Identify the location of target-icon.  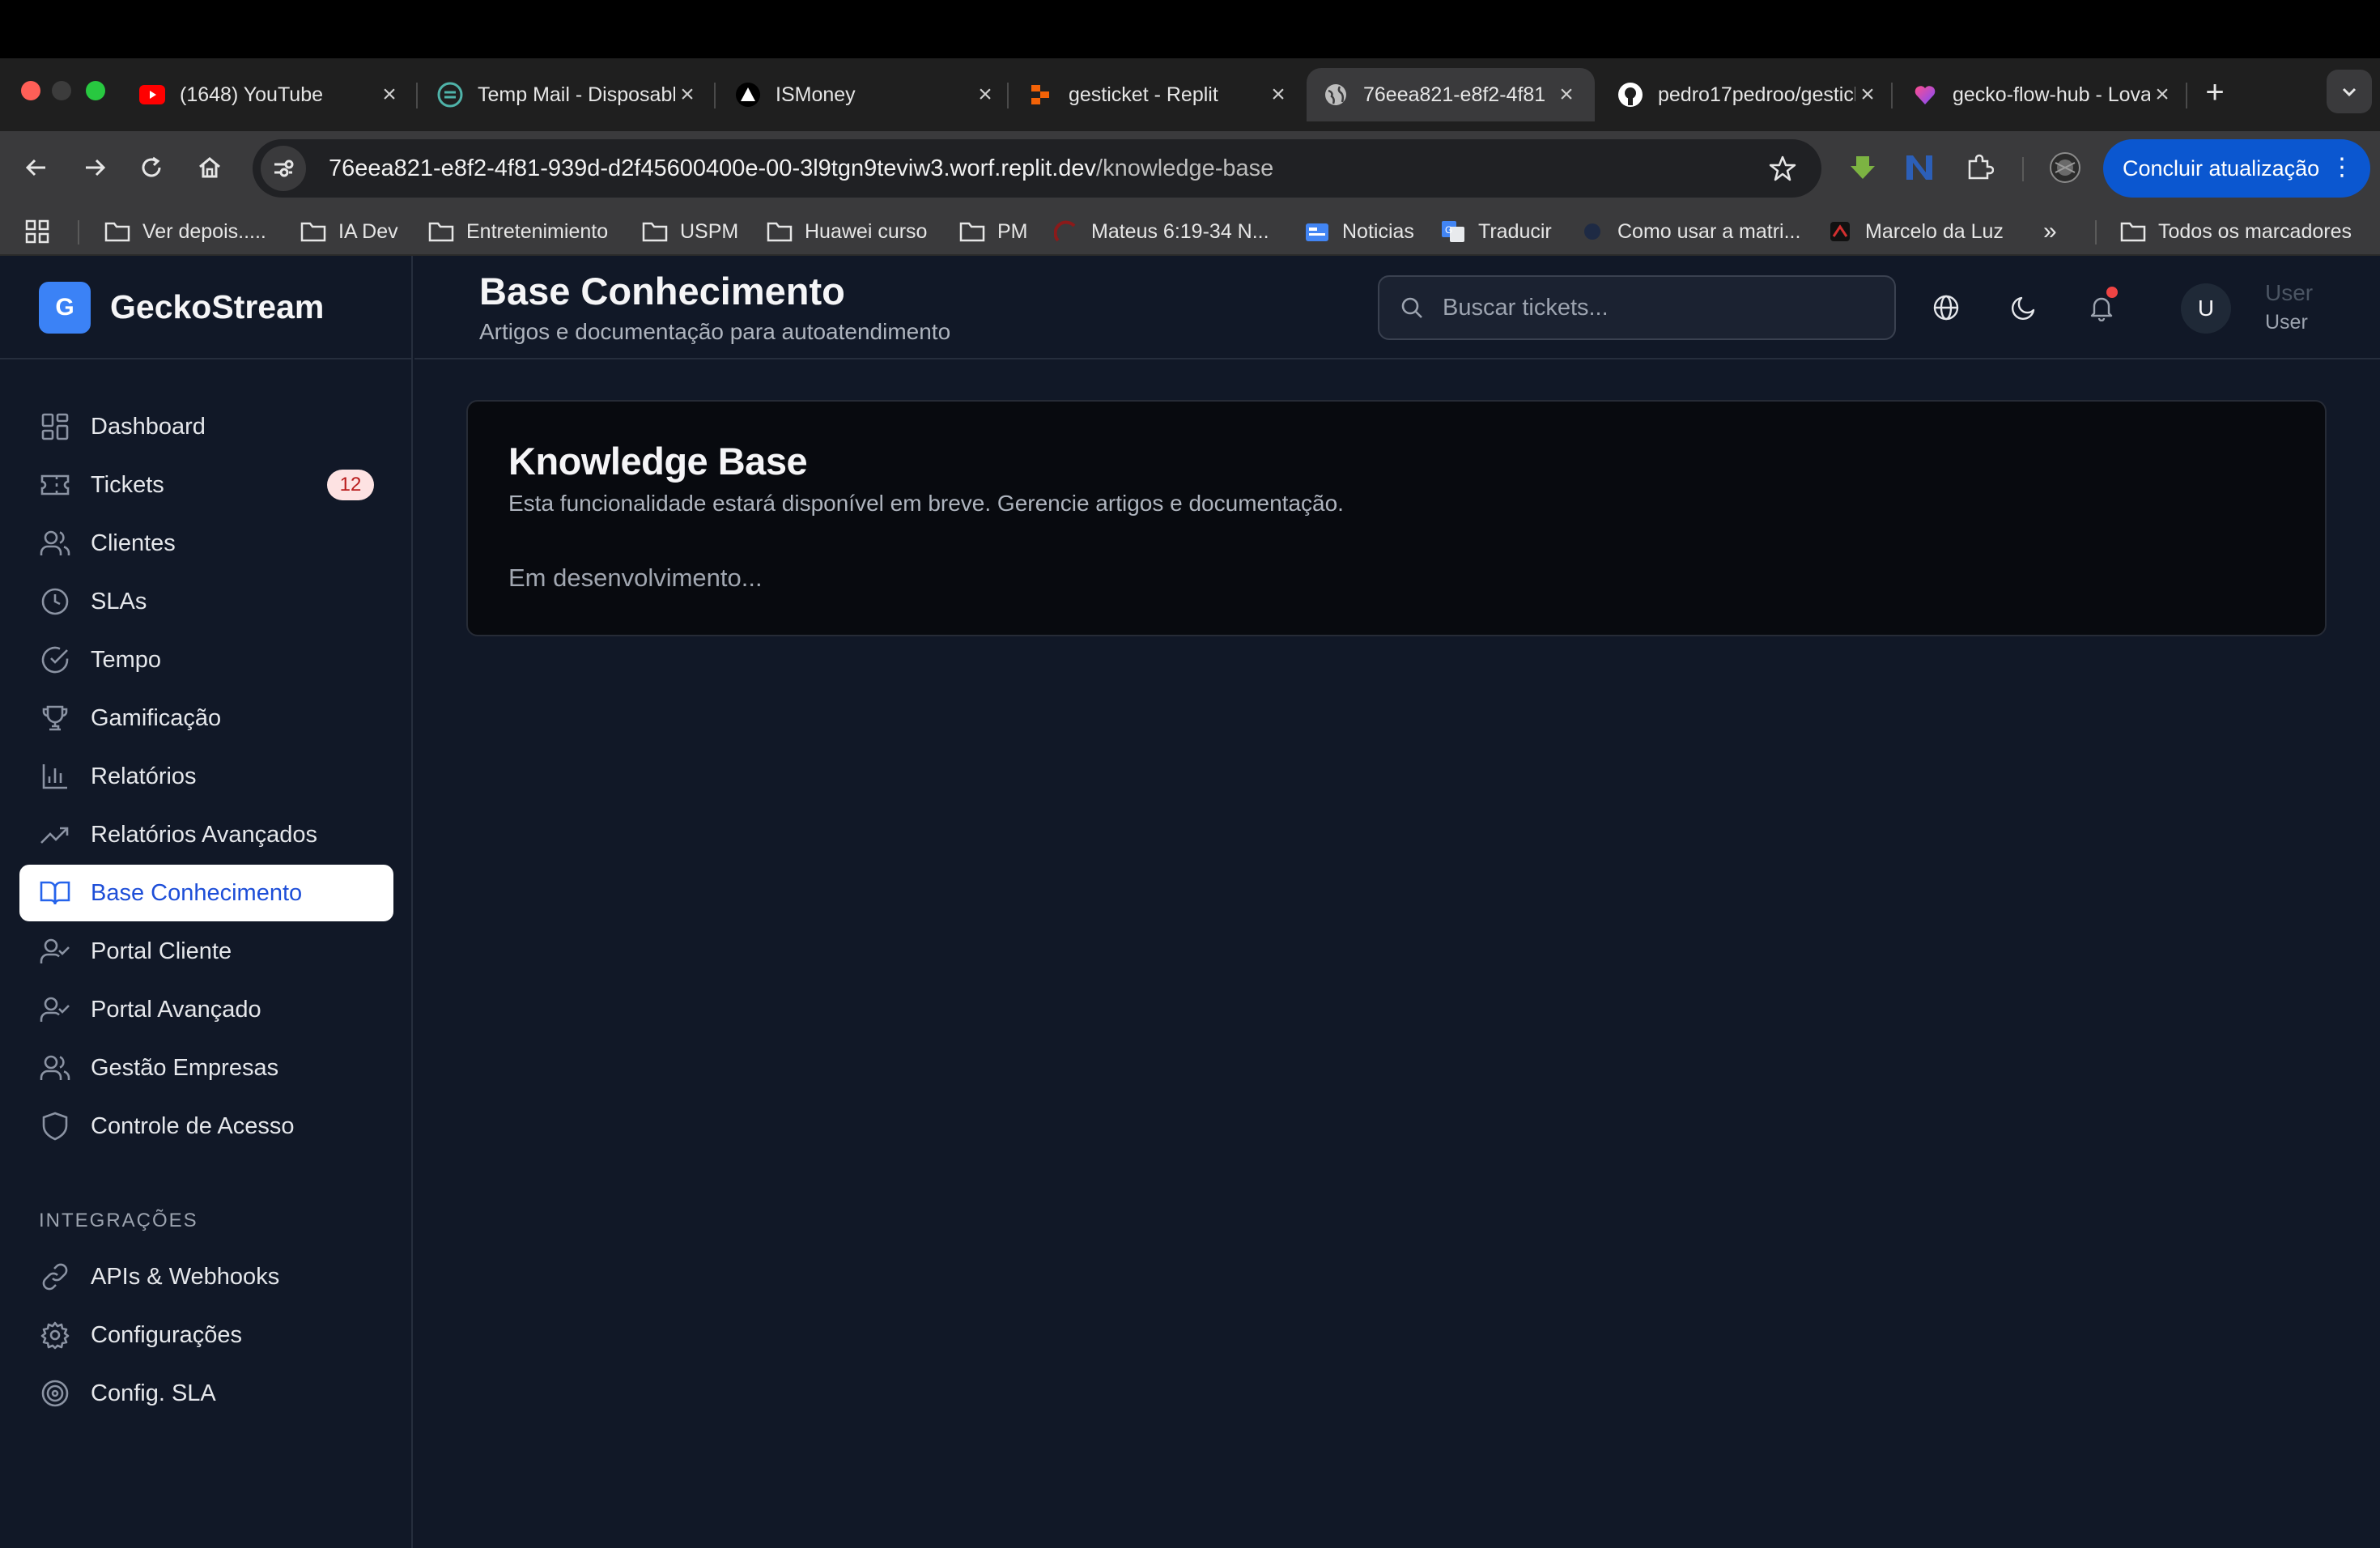
(55, 1393).